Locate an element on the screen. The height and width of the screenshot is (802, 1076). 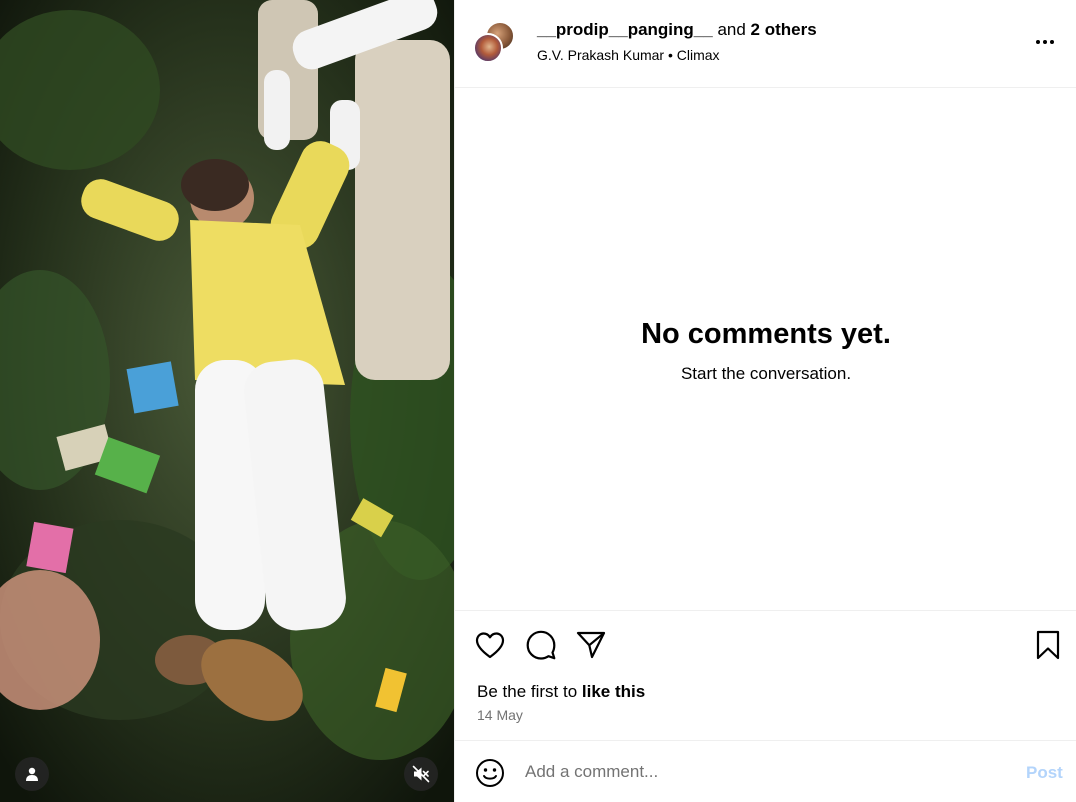
empty-comments-title: No comments yet. is located at coordinates (766, 334).